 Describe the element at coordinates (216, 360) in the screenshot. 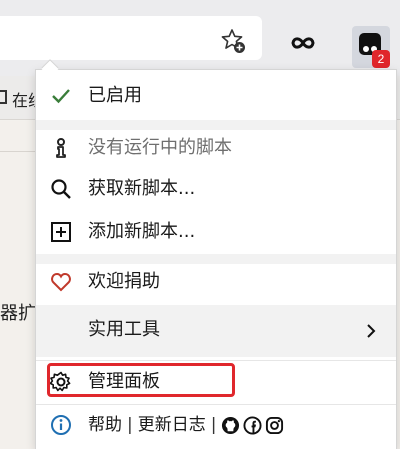

I see `menu-separator` at that location.